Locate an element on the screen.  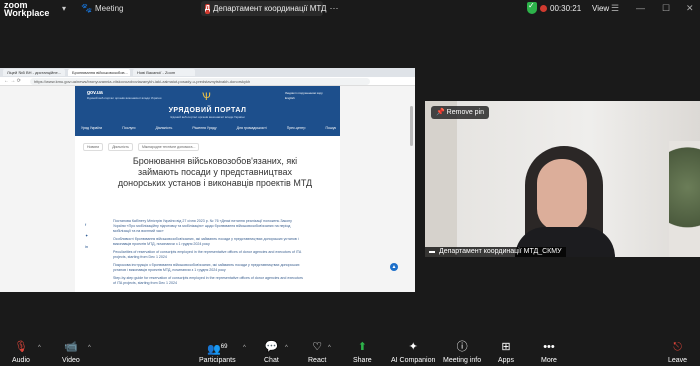
leave-door-icon: ⎋ is located at coordinates (677, 347).